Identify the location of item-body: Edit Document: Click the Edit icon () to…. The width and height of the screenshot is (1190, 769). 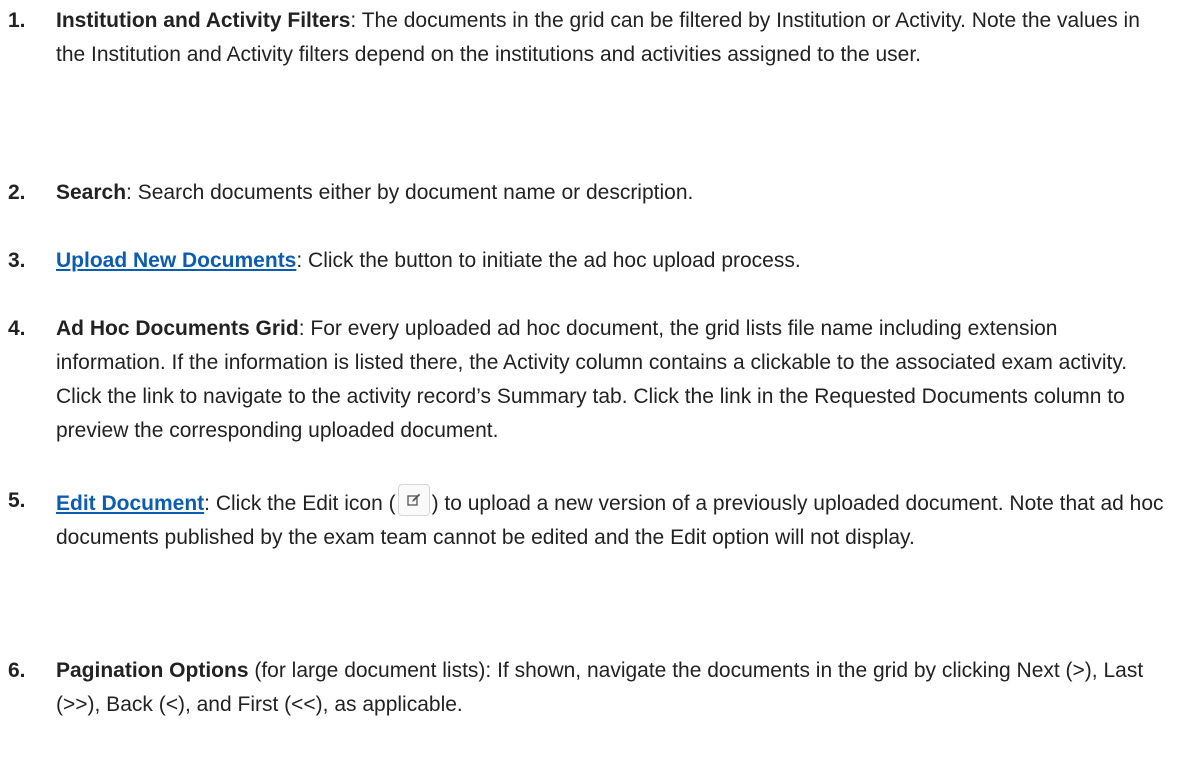
(613, 519).